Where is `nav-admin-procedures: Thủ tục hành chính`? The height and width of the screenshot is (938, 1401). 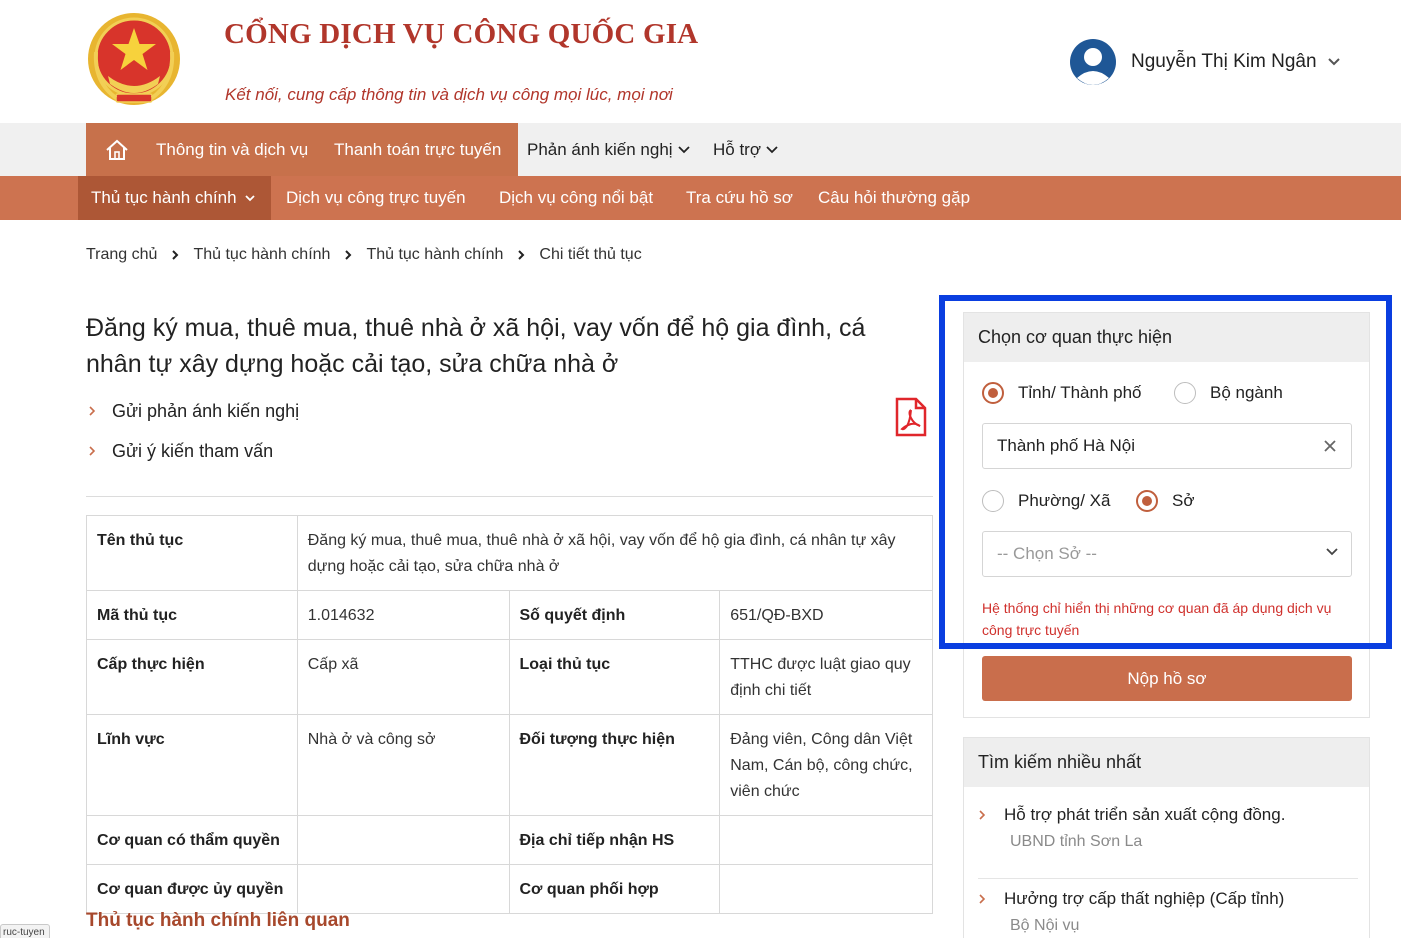
nav-admin-procedures: Thủ tục hành chính is located at coordinates (173, 198).